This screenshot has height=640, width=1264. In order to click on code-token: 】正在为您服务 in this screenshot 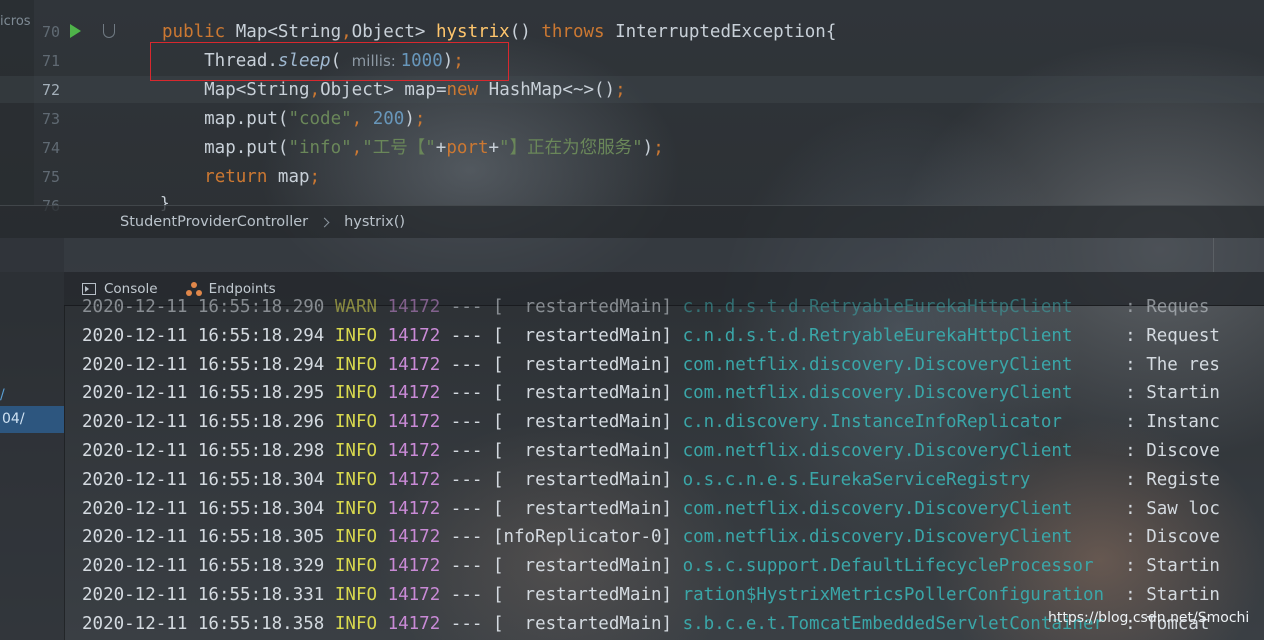, I will do `click(571, 148)`.